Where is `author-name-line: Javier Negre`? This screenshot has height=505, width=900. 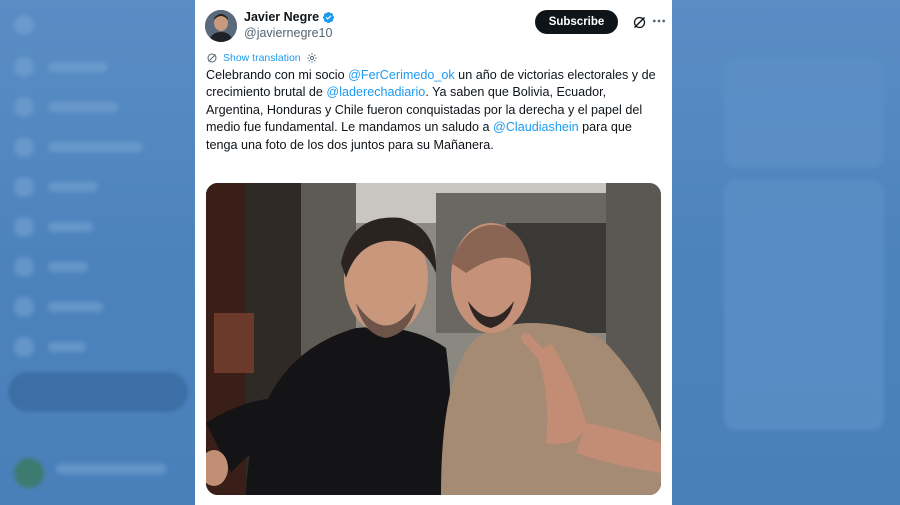
author-name-line: Javier Negre is located at coordinates (289, 17).